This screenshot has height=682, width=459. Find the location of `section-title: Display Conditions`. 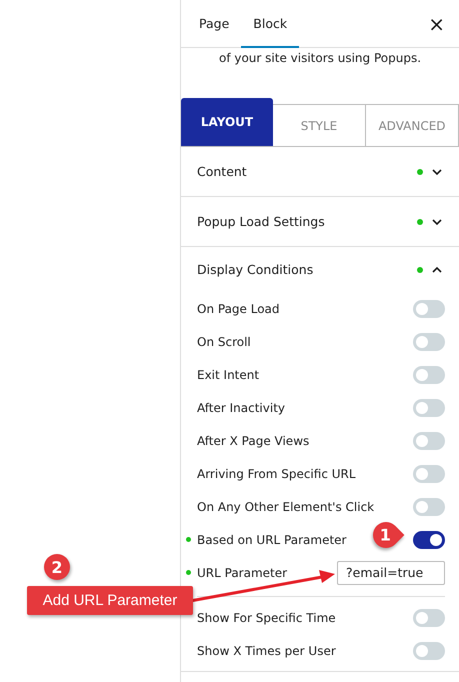

section-title: Display Conditions is located at coordinates (307, 269).